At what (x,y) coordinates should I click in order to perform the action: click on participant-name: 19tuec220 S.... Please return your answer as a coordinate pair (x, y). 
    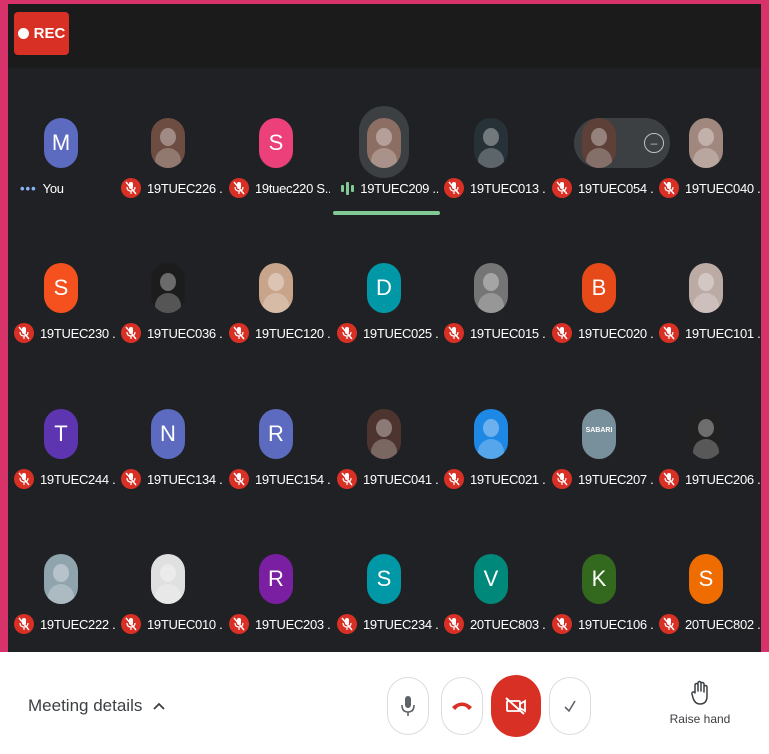
    Looking at the image, I should click on (292, 188).